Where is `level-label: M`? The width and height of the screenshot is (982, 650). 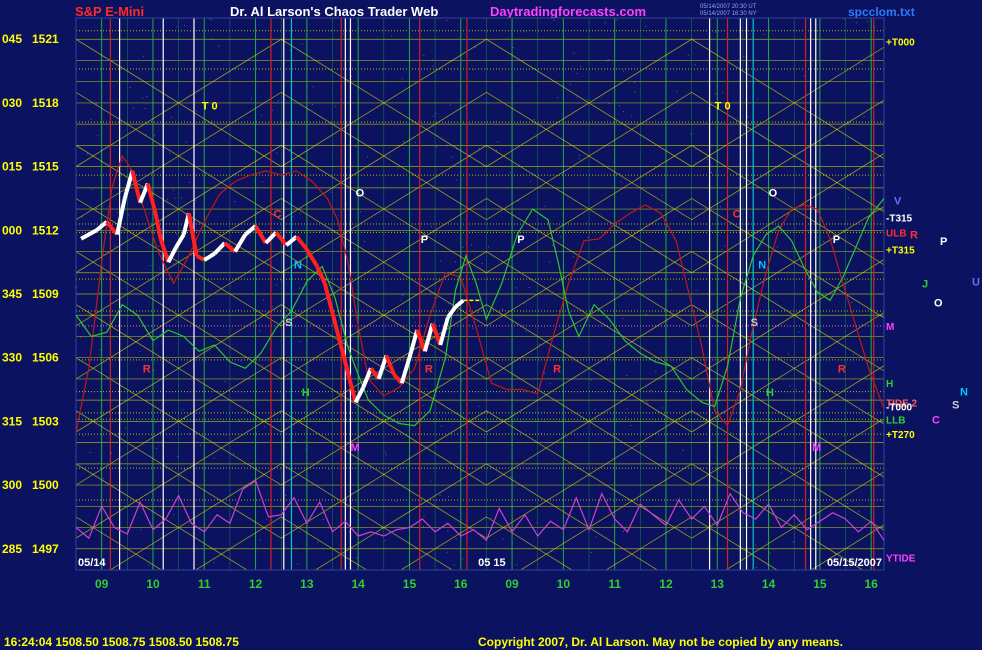 level-label: M is located at coordinates (890, 327).